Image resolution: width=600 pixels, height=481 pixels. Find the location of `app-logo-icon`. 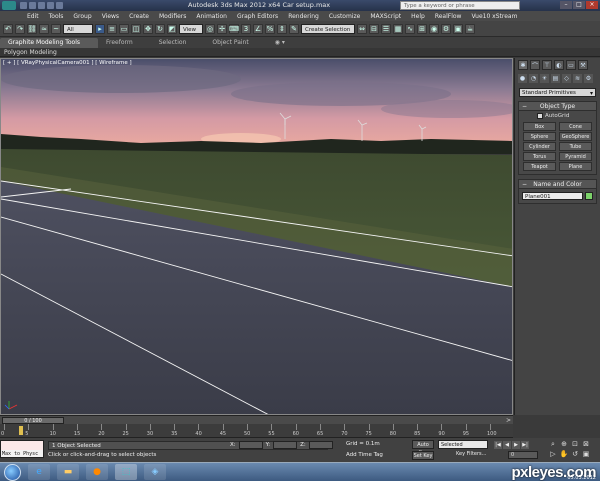

app-logo-icon is located at coordinates (9, 5).